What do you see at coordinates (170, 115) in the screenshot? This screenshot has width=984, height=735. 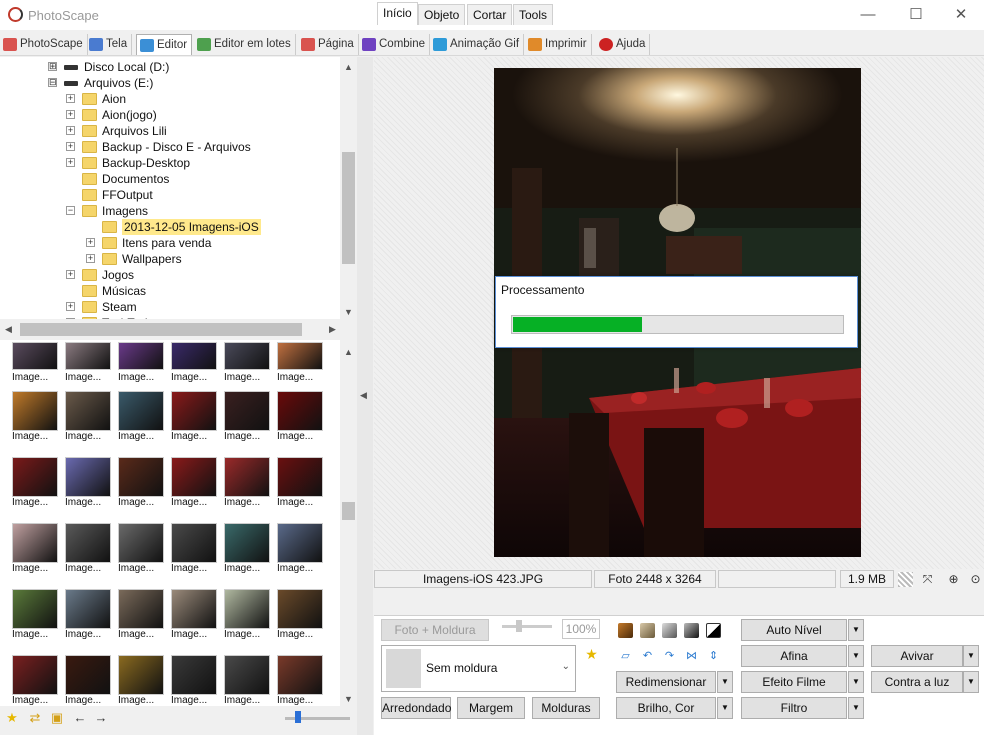 I see `tree-node: + Aion(jogo)` at bounding box center [170, 115].